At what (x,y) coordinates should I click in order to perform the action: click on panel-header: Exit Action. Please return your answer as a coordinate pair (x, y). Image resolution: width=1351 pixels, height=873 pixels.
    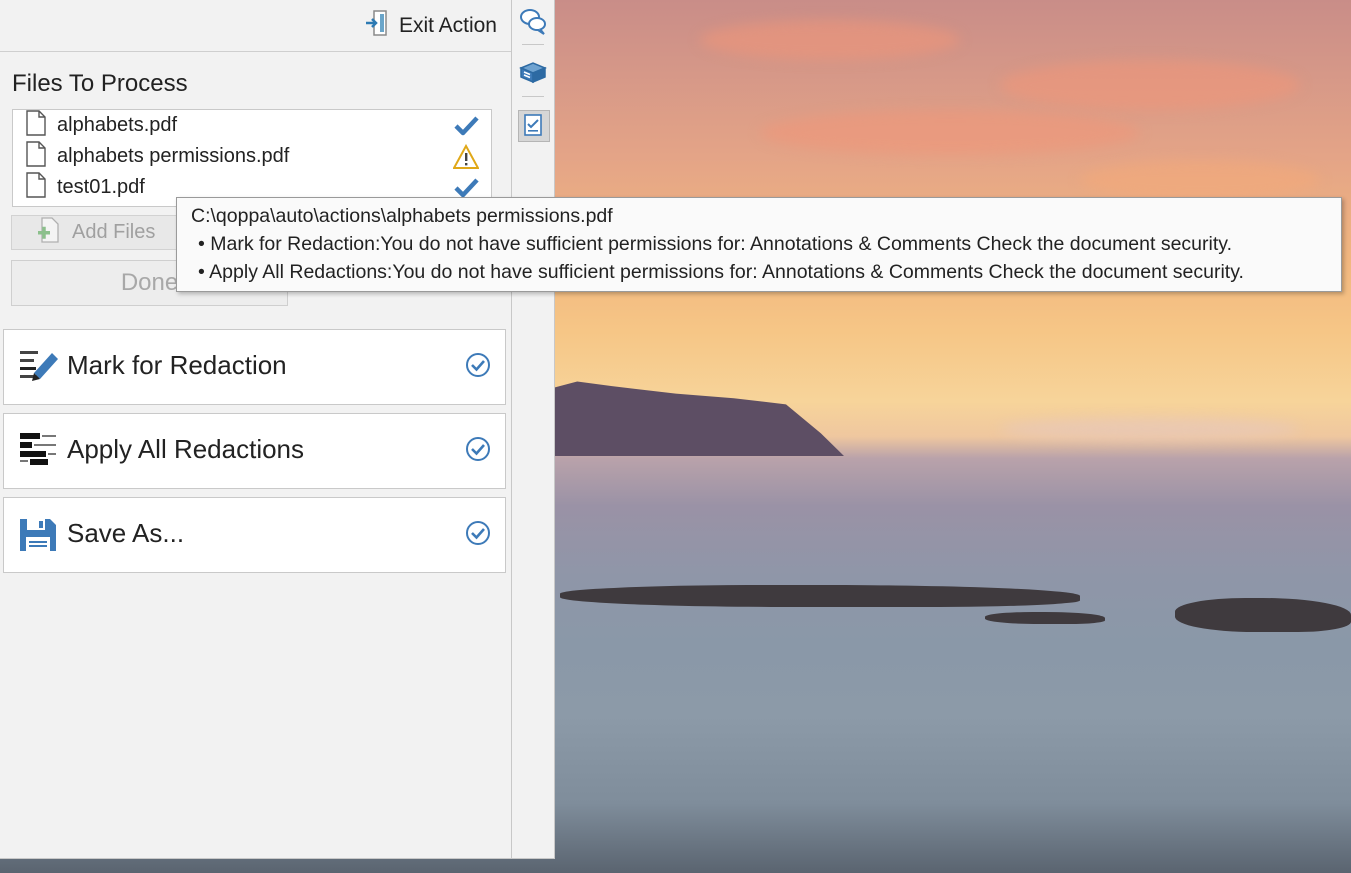
    Looking at the image, I should click on (255, 26).